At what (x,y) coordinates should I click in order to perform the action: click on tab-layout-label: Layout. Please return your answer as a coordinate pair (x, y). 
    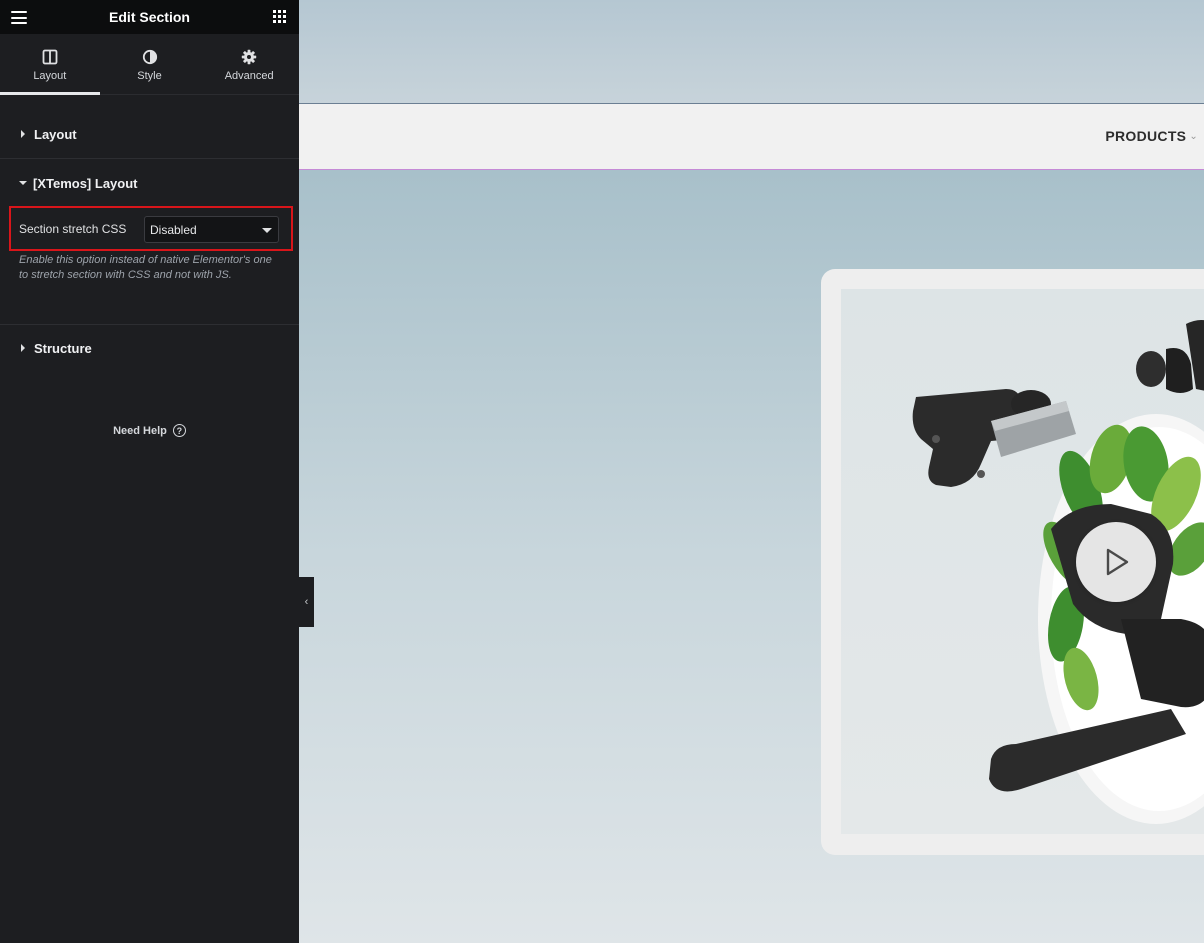
    Looking at the image, I should click on (50, 76).